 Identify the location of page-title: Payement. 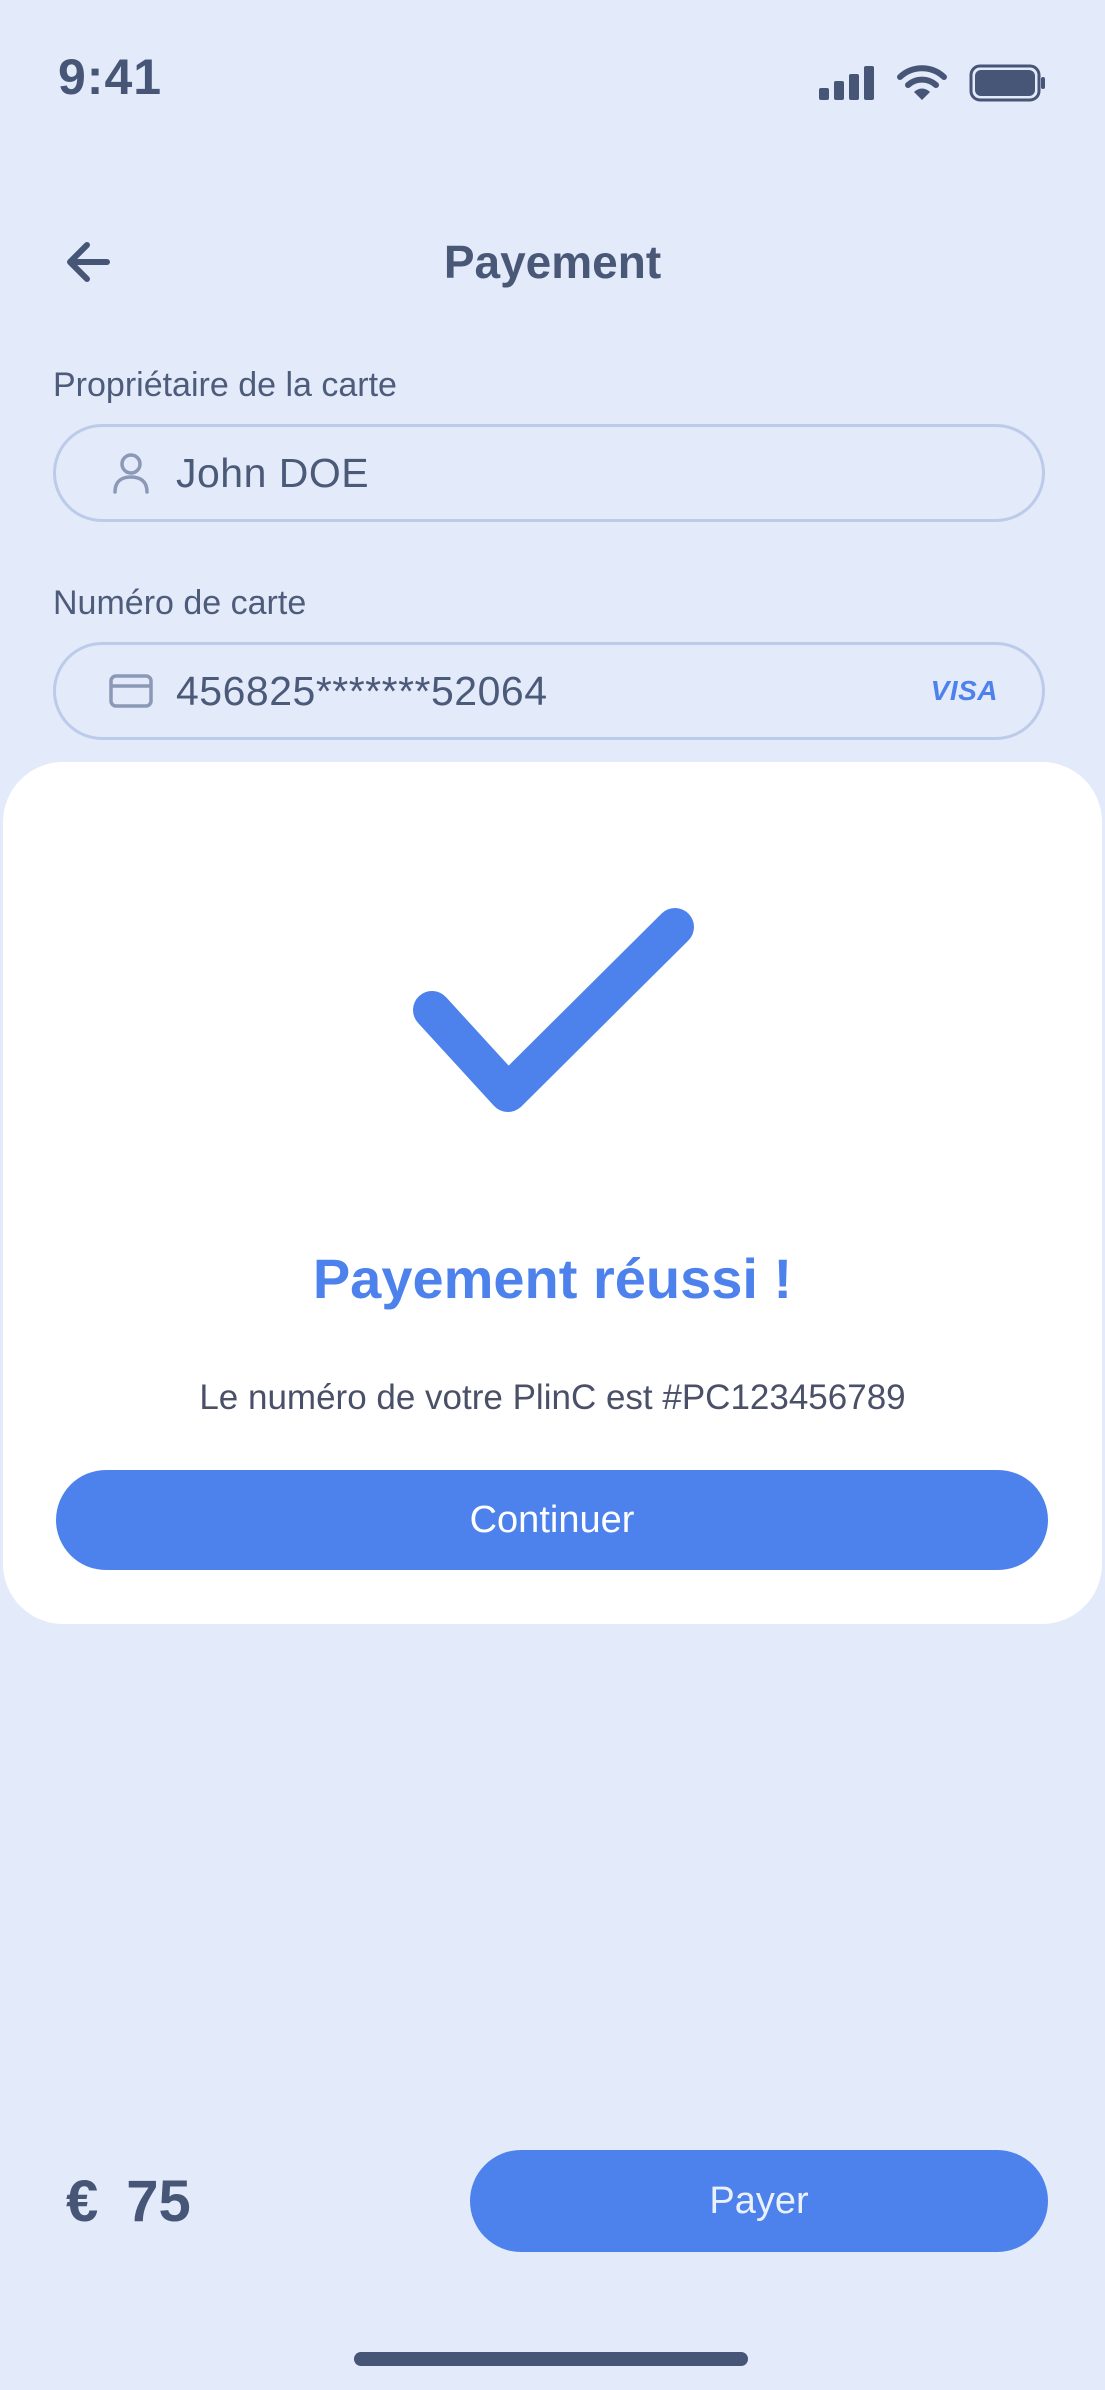
(552, 262).